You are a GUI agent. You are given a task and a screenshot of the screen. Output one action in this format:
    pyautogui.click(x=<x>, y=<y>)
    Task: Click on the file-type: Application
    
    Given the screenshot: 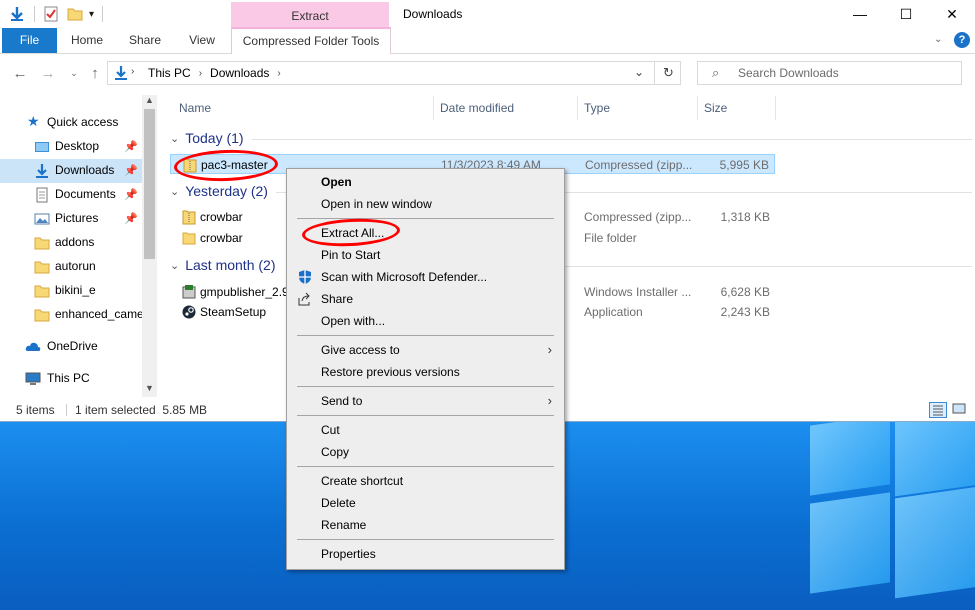 What is the action you would take?
    pyautogui.click(x=613, y=312)
    